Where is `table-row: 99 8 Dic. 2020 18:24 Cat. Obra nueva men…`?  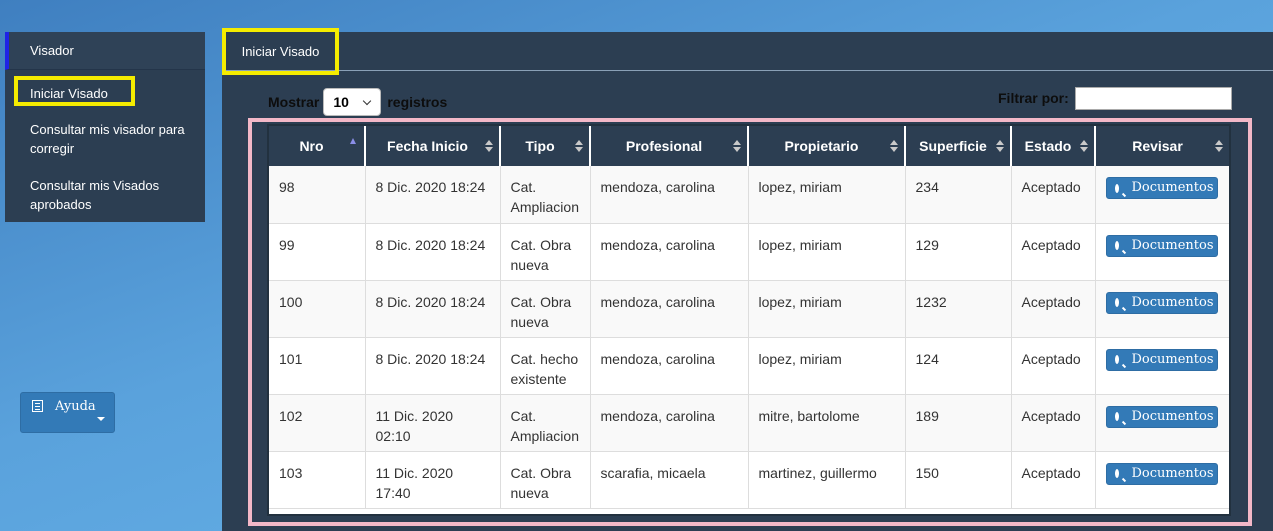
table-row: 99 8 Dic. 2020 18:24 Cat. Obra nueva men… is located at coordinates (749, 252).